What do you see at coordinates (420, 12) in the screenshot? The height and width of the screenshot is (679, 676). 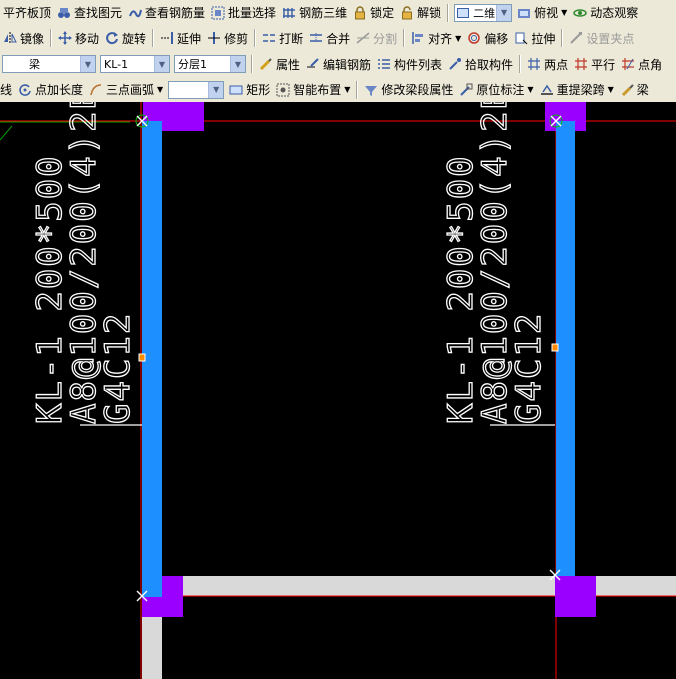 I see `unlock-button: 解锁` at bounding box center [420, 12].